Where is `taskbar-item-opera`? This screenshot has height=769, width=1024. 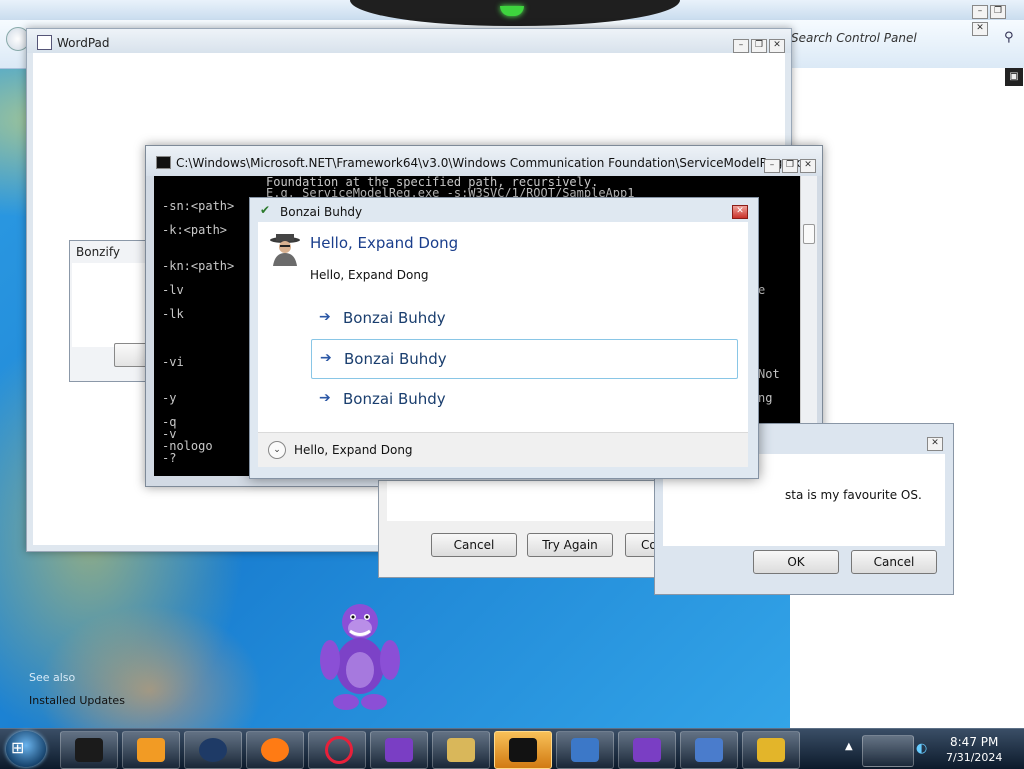 taskbar-item-opera is located at coordinates (337, 750).